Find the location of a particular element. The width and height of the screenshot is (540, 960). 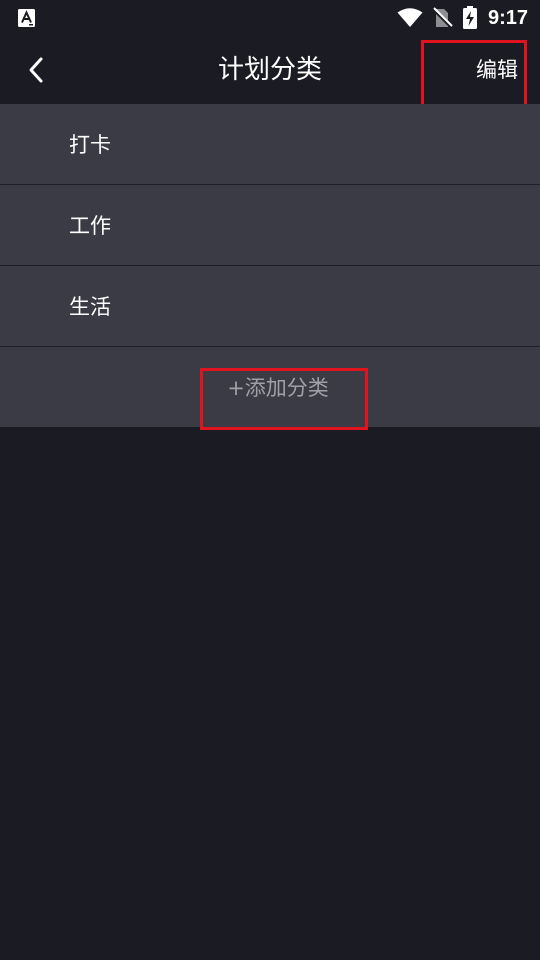

edit-button: 编辑 is located at coordinates (497, 70).